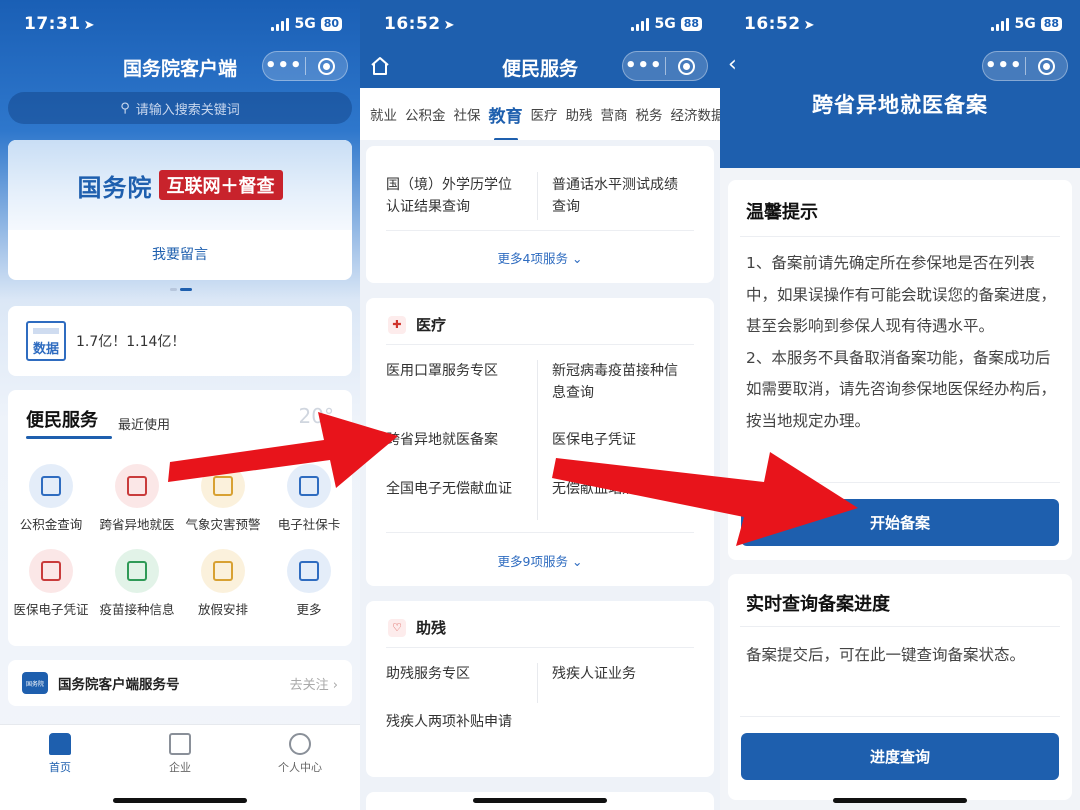 The image size is (1080, 810). I want to click on fund-icon, so click(51, 486).